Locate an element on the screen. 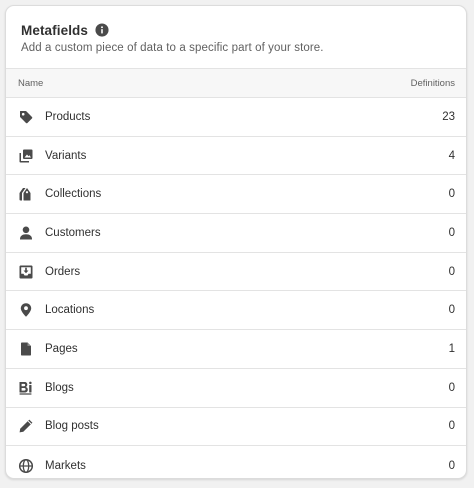  row-orders: Orders 0 is located at coordinates (236, 272).